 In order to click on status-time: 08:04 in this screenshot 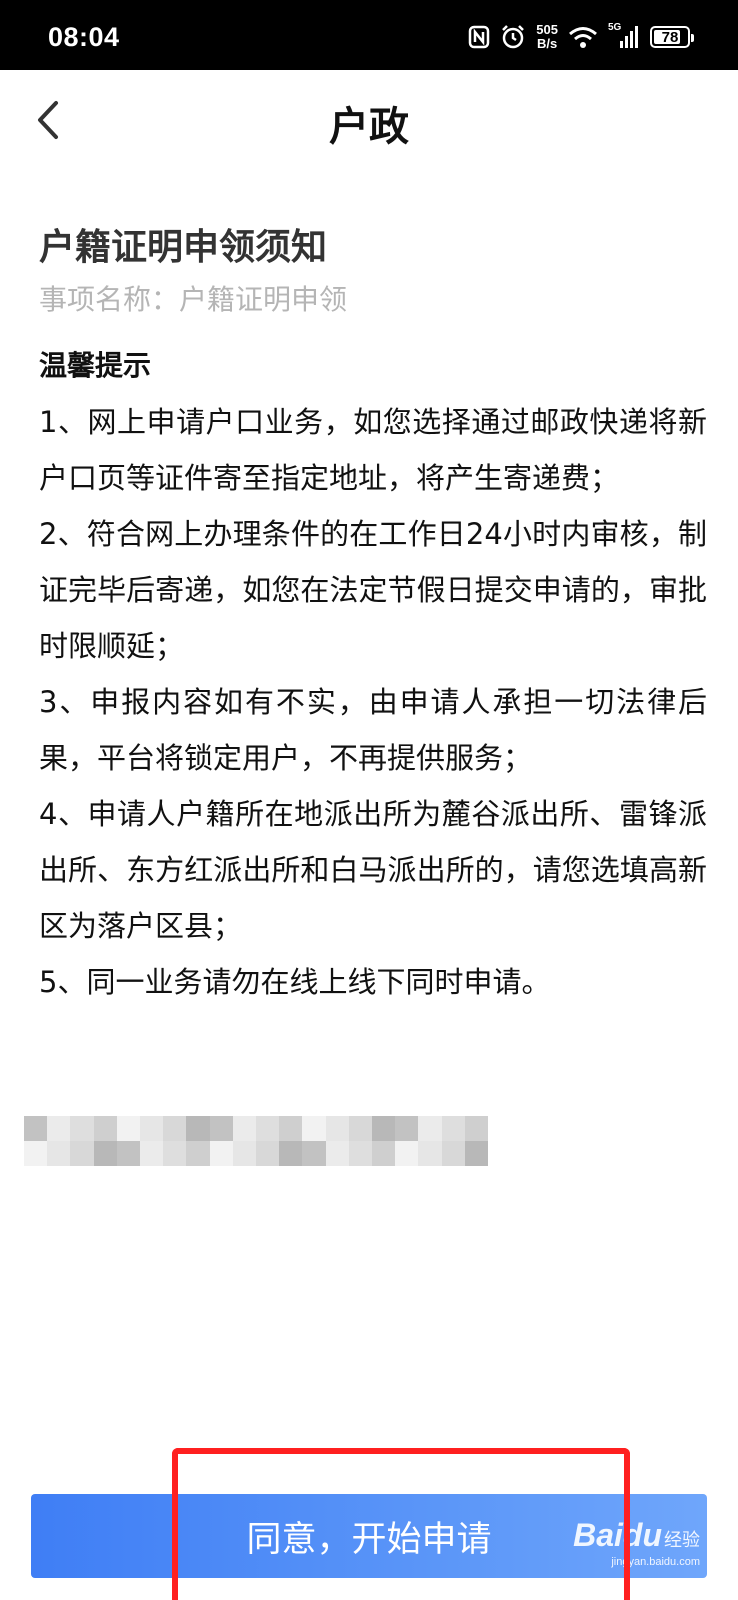, I will do `click(84, 37)`.